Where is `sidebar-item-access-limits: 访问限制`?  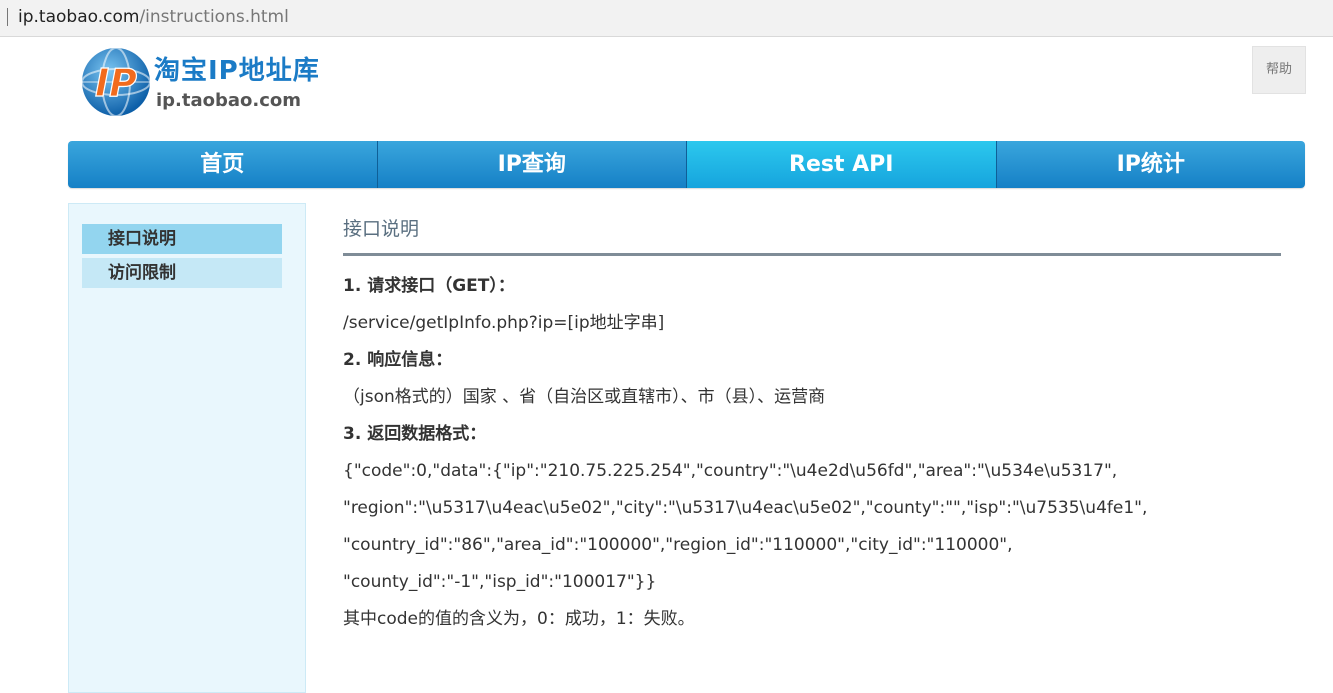 sidebar-item-access-limits: 访问限制 is located at coordinates (182, 273).